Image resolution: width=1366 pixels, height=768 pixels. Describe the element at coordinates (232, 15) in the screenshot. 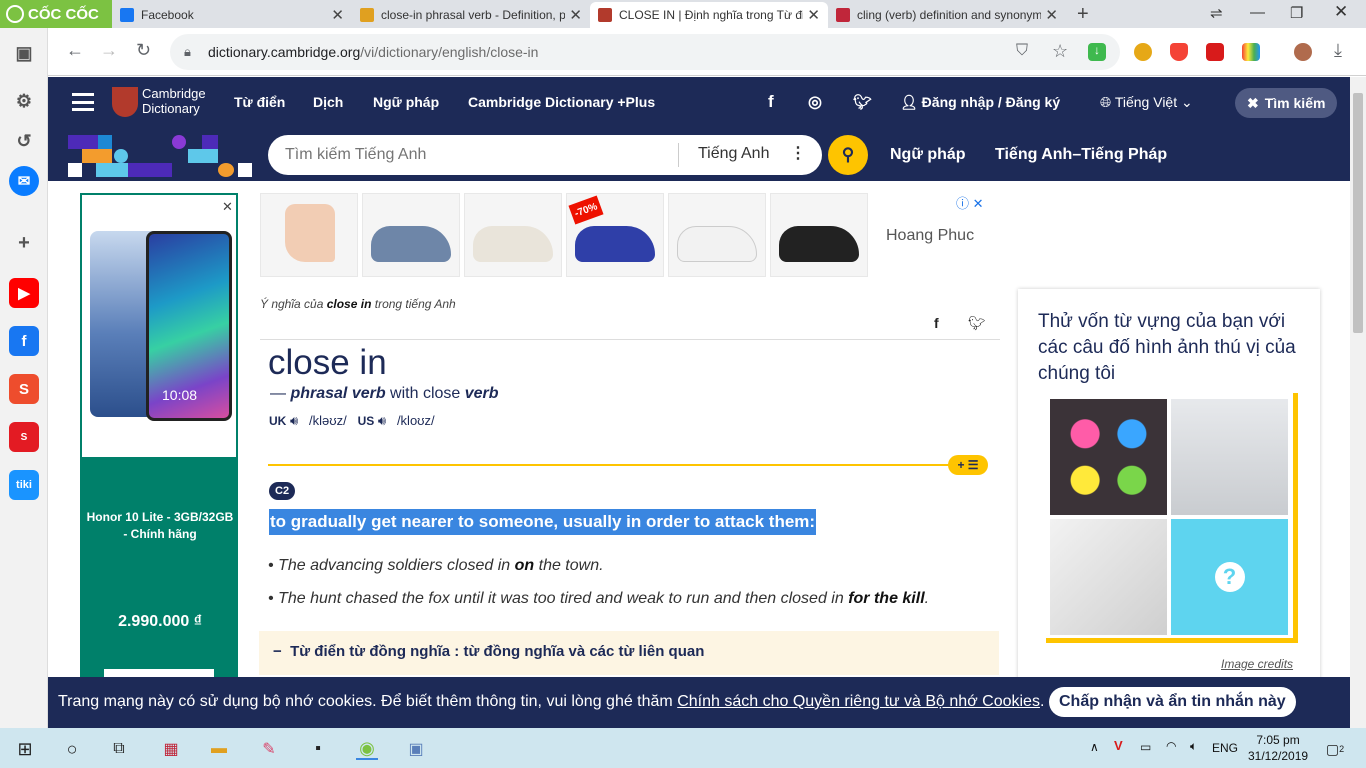

I see `tab-facebook: Facebook ✕` at that location.